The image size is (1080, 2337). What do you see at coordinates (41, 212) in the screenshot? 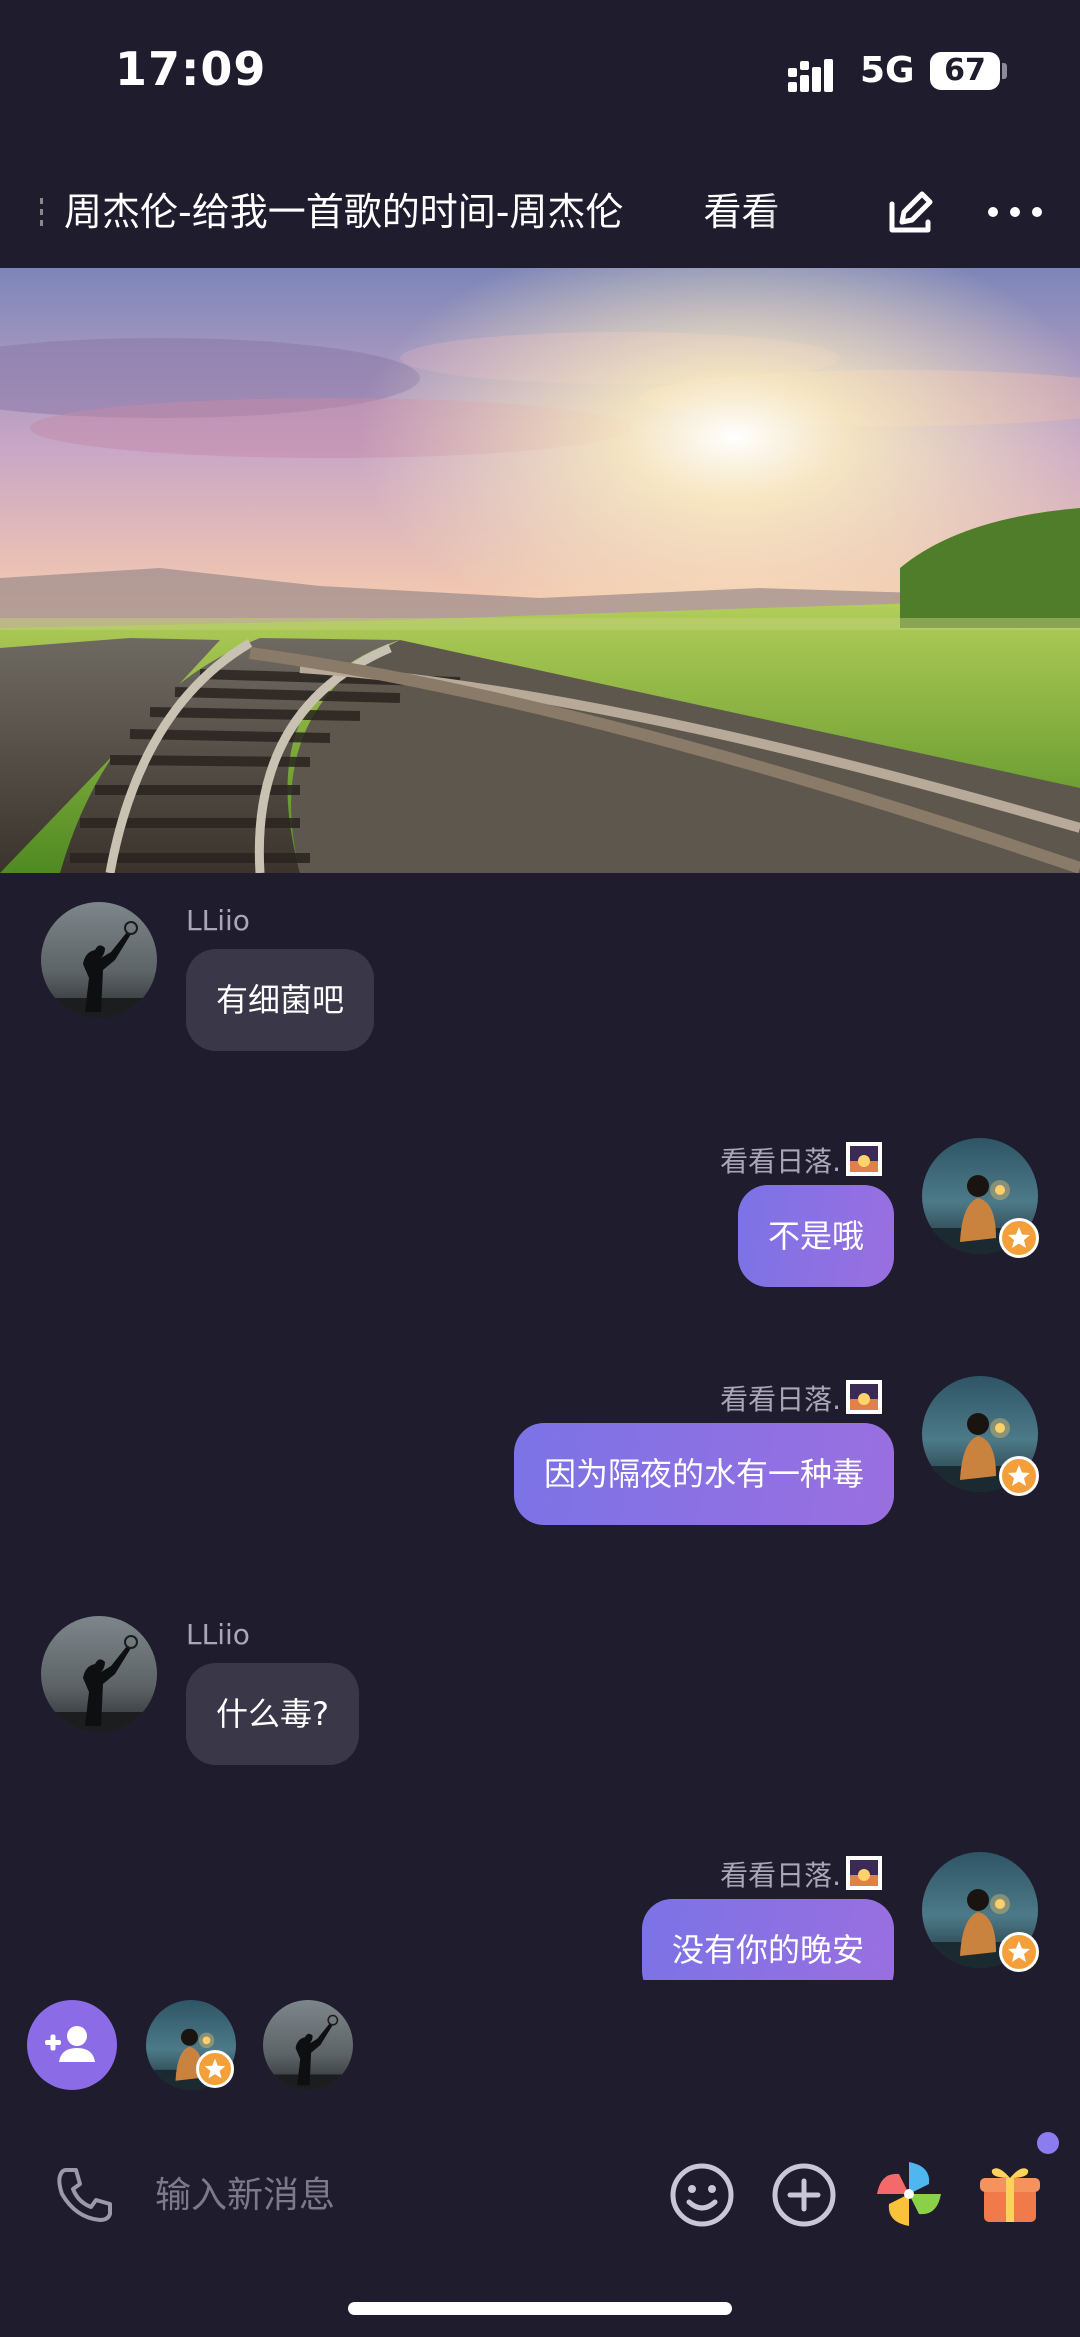
I see `ticker-edge-icon` at bounding box center [41, 212].